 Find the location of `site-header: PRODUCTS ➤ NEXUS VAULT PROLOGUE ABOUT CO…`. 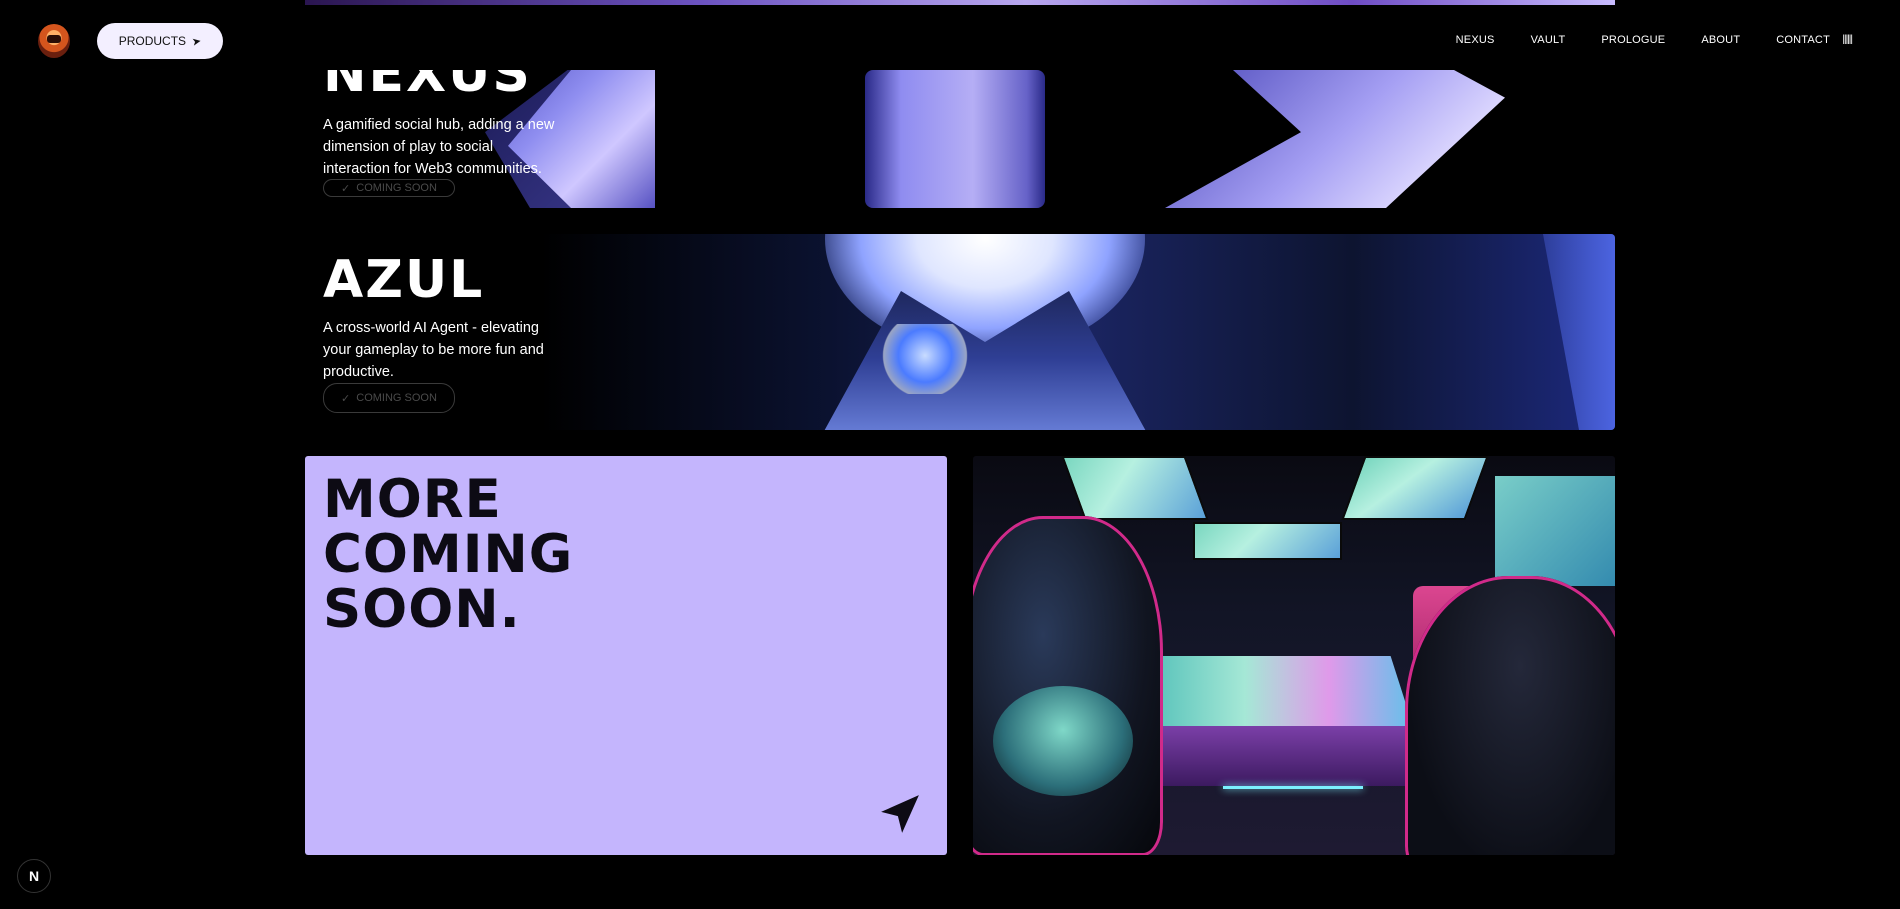

site-header: PRODUCTS ➤ NEXUS VAULT PROLOGUE ABOUT CO… is located at coordinates (950, 35).